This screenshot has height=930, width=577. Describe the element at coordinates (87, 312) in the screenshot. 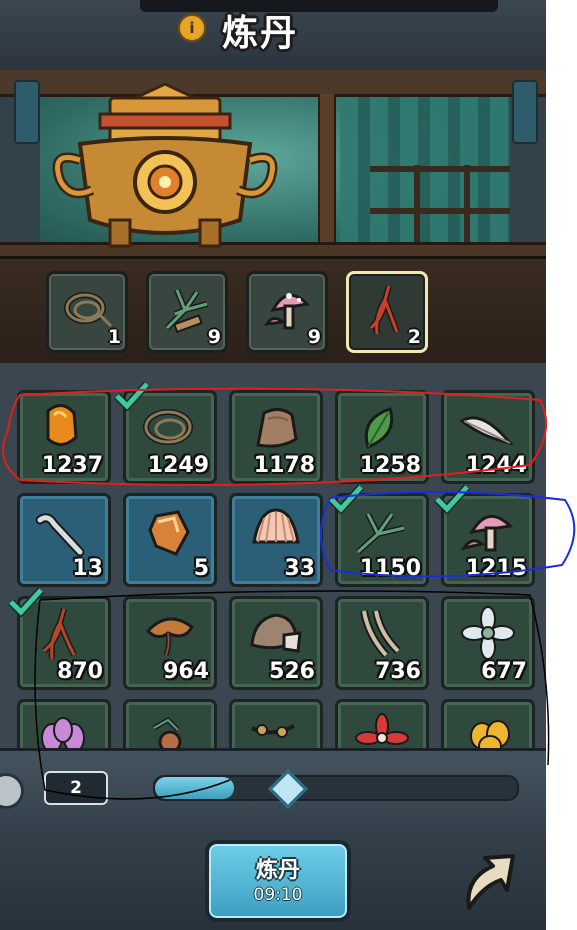

I see `ingredient-slot: 1` at that location.